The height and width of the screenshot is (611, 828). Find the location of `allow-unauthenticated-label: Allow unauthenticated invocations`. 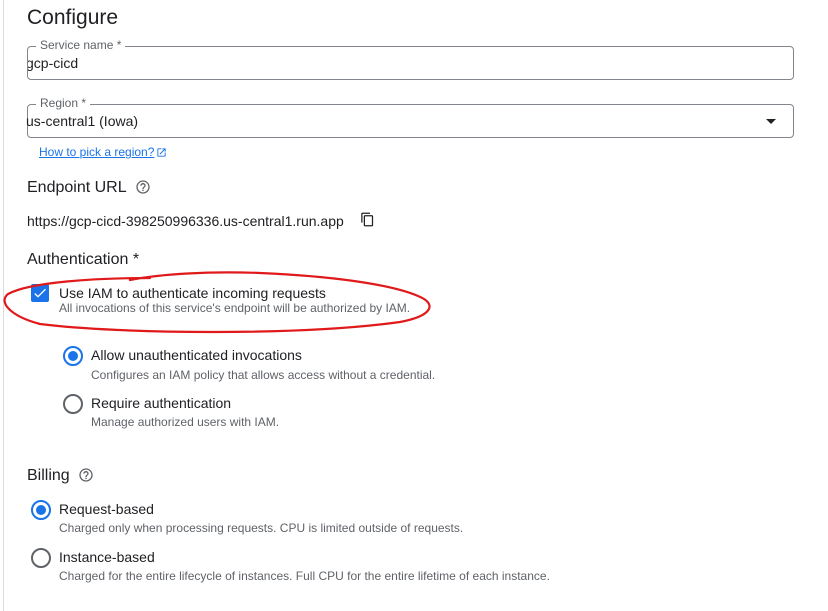

allow-unauthenticated-label: Allow unauthenticated invocations is located at coordinates (196, 355).